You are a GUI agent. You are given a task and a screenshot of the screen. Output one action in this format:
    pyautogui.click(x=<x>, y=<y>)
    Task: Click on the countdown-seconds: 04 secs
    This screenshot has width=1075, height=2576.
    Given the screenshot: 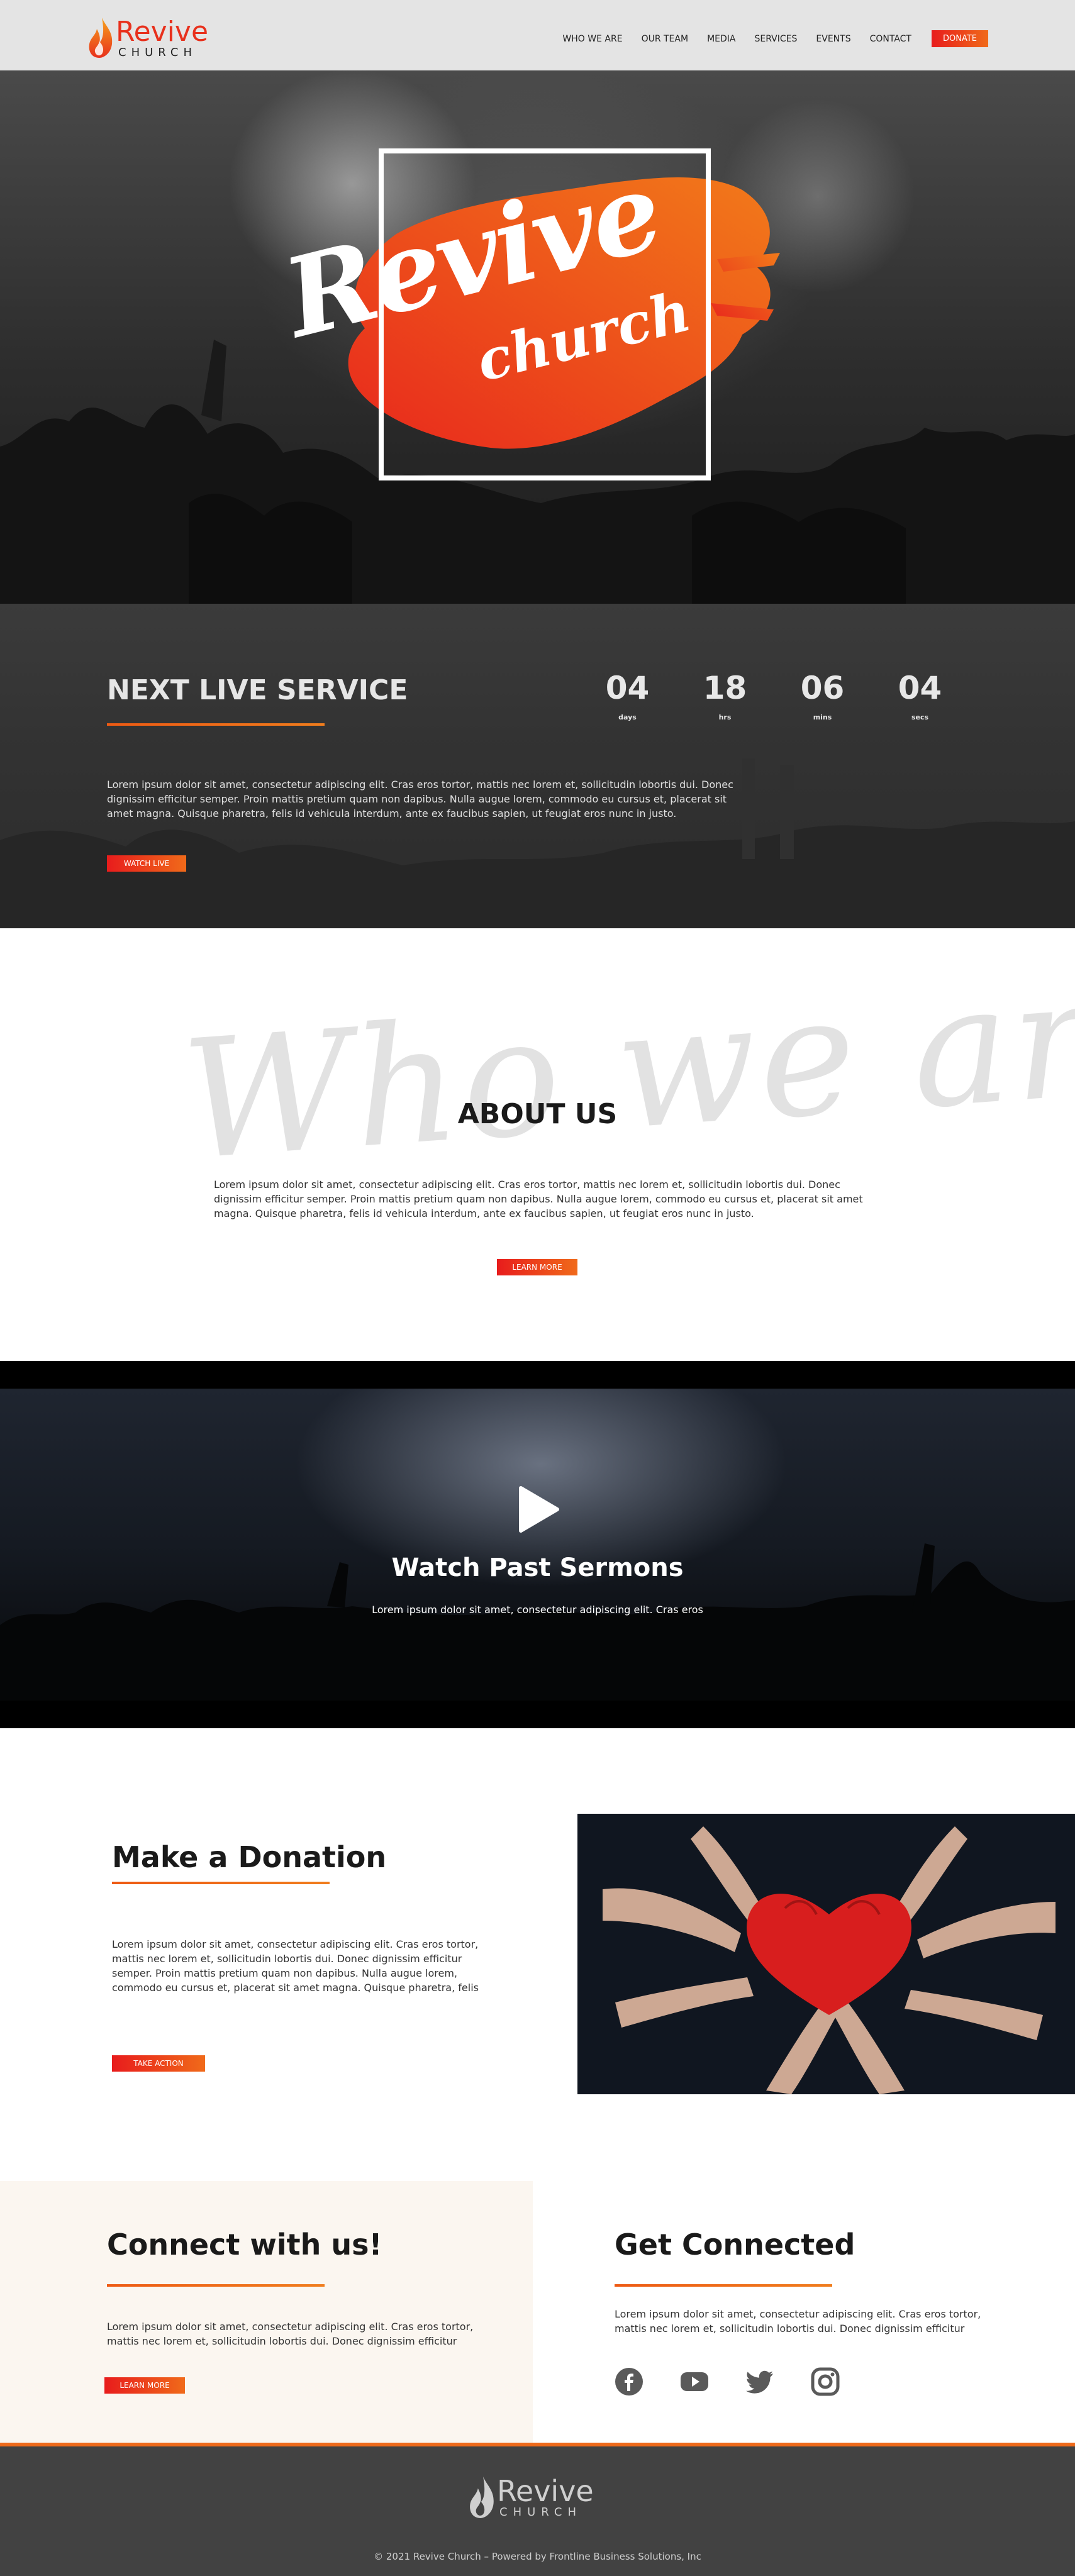 What is the action you would take?
    pyautogui.click(x=920, y=702)
    